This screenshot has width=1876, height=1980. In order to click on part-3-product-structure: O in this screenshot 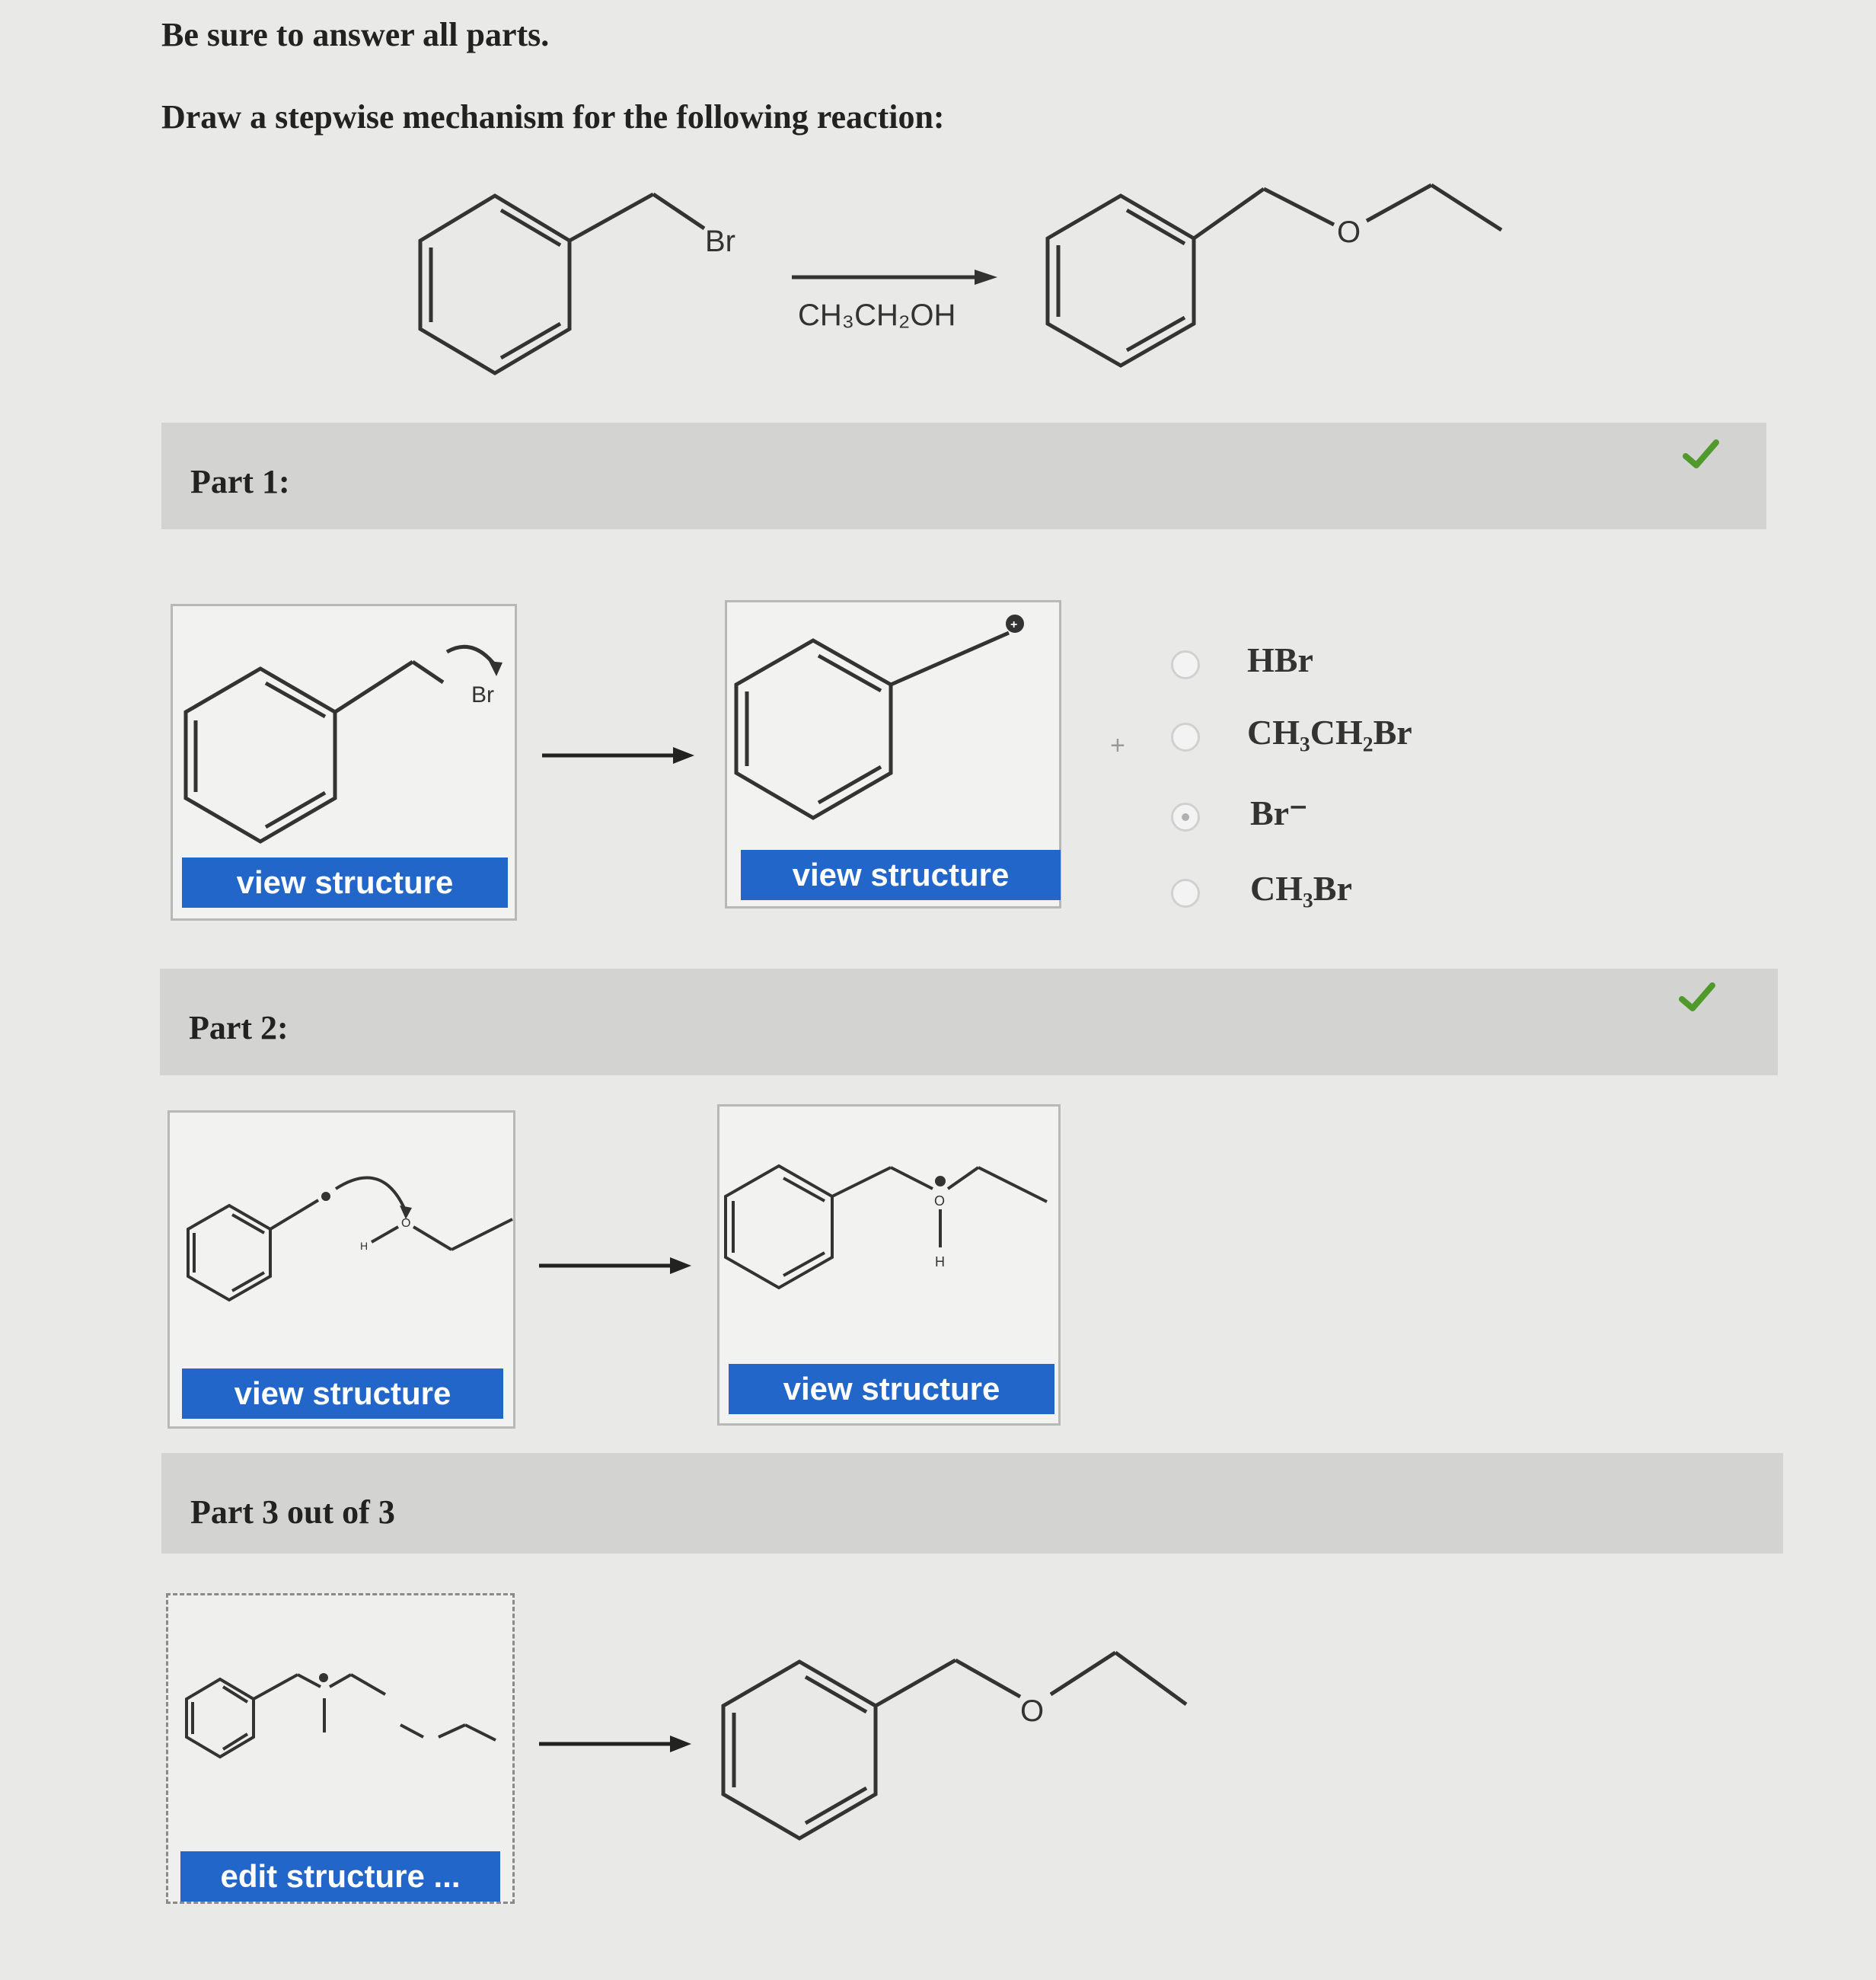, I will do `click(954, 1745)`.